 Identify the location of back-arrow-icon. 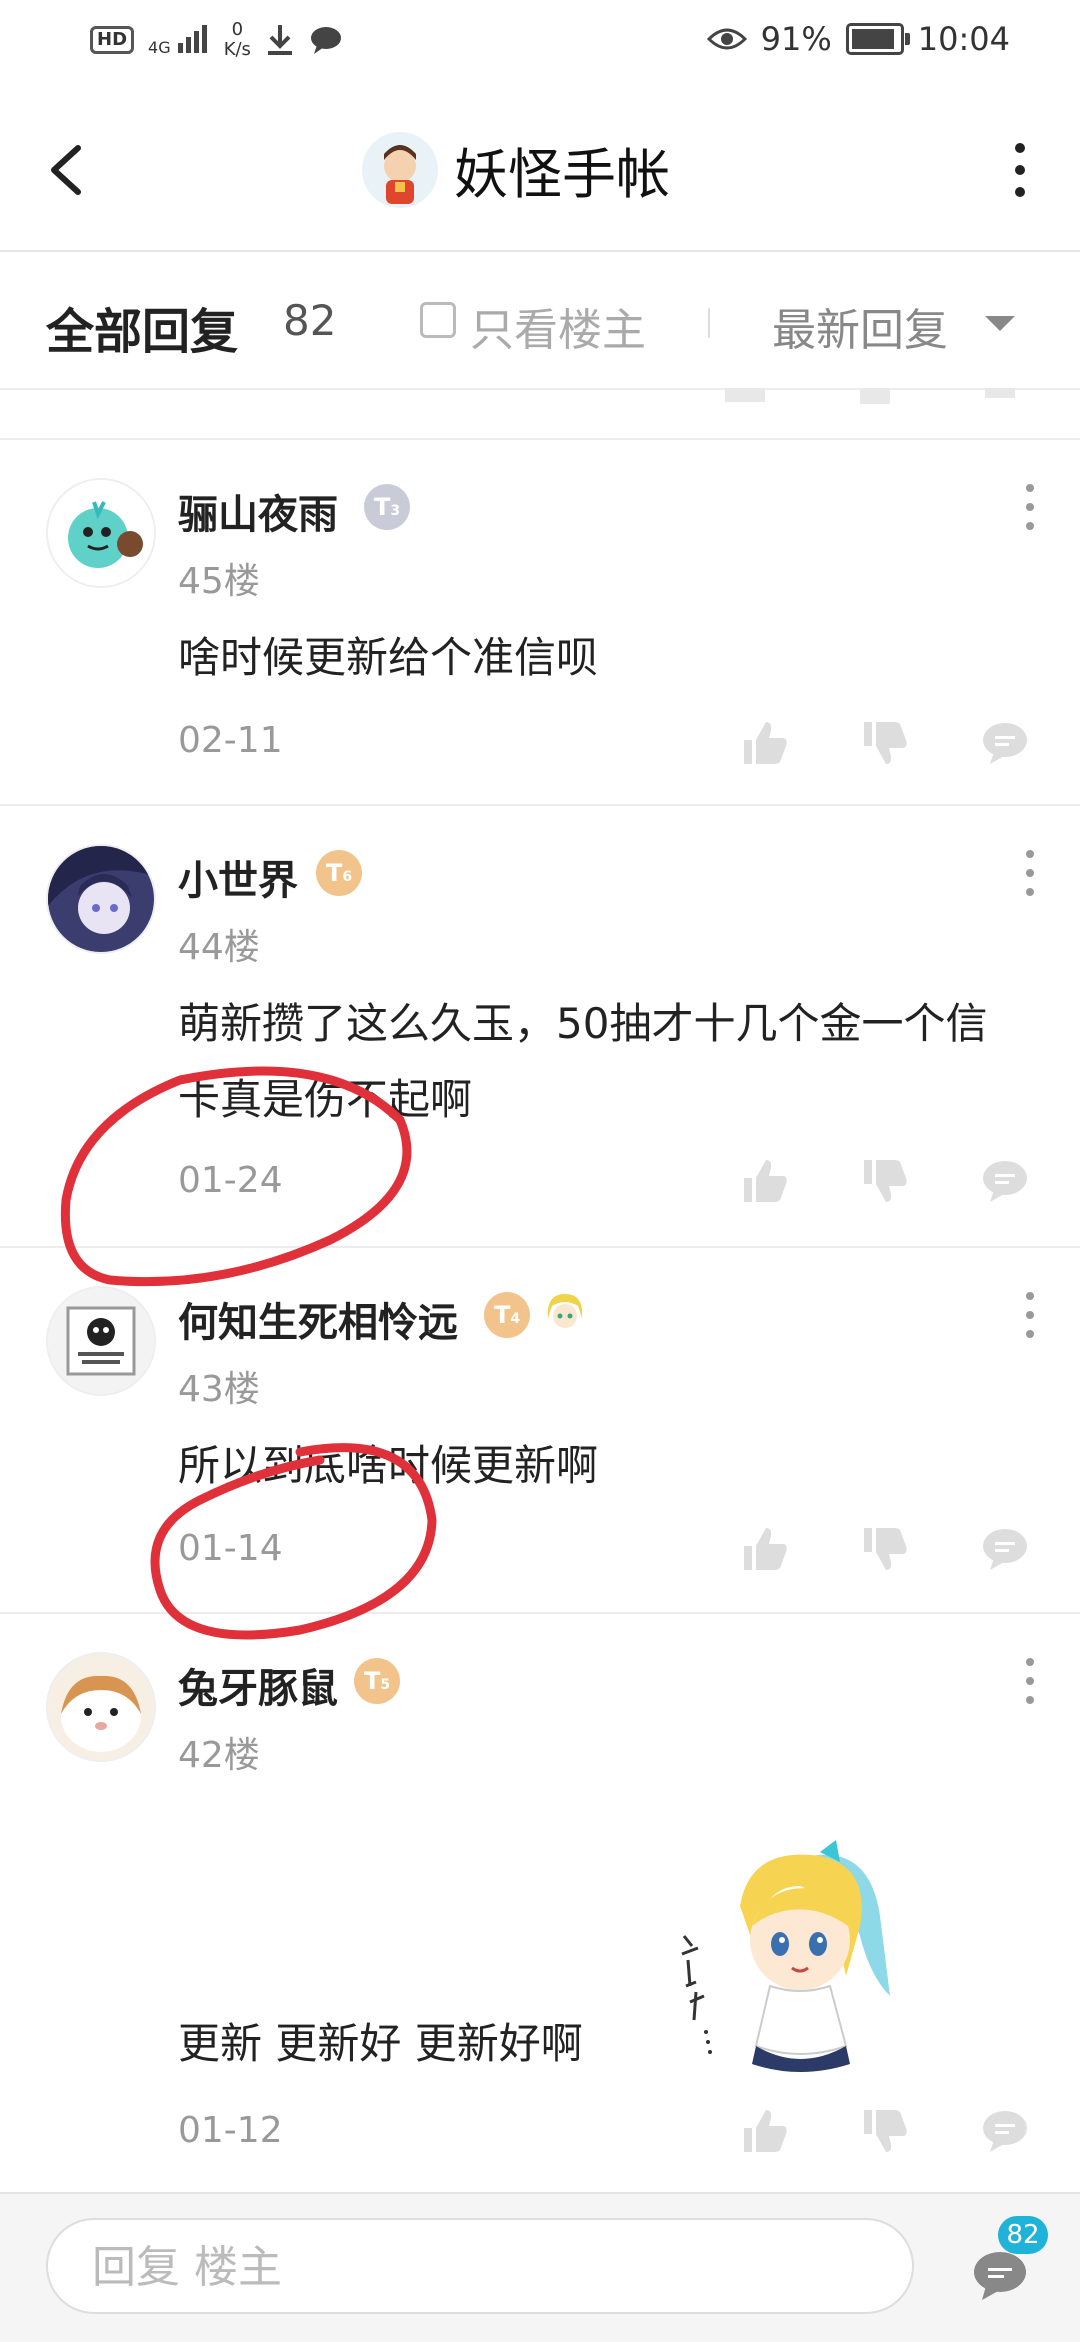
(70, 170).